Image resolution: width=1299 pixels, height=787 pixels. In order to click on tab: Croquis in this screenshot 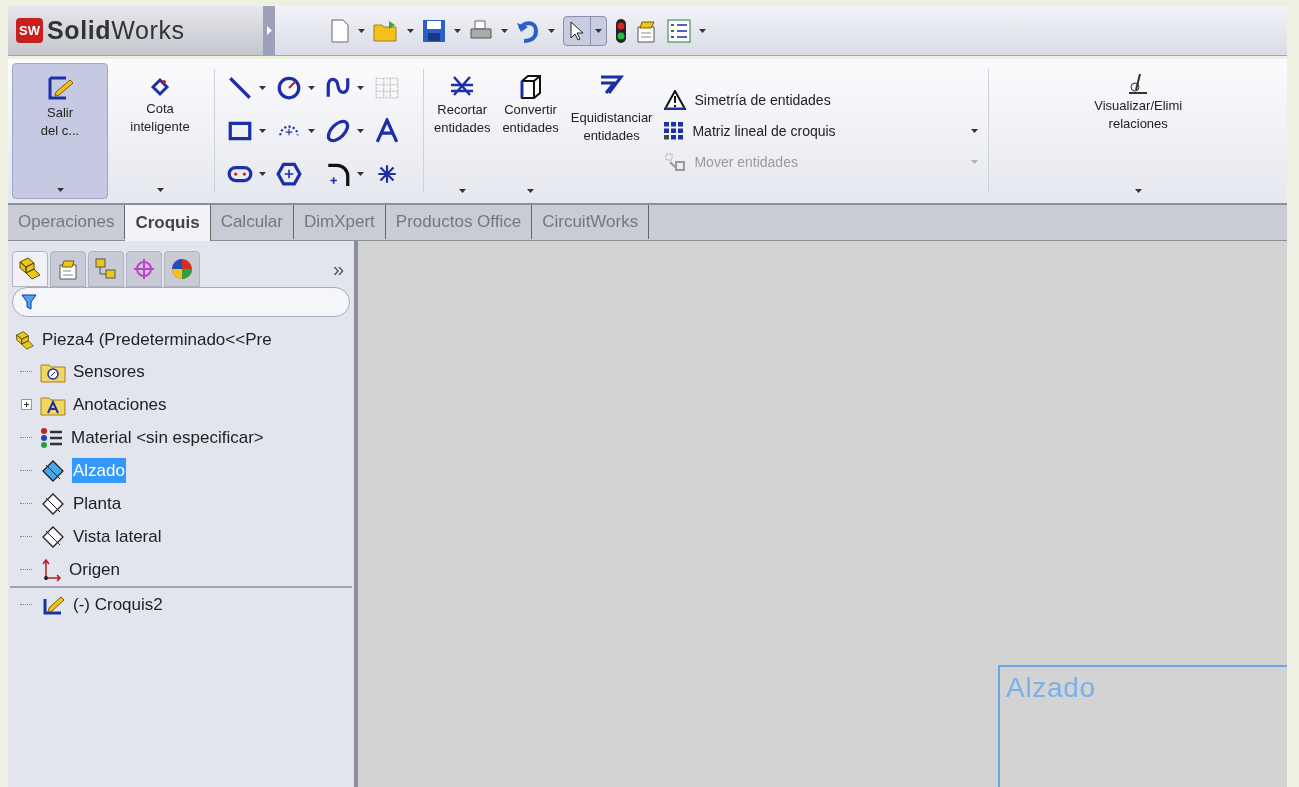, I will do `click(168, 223)`.